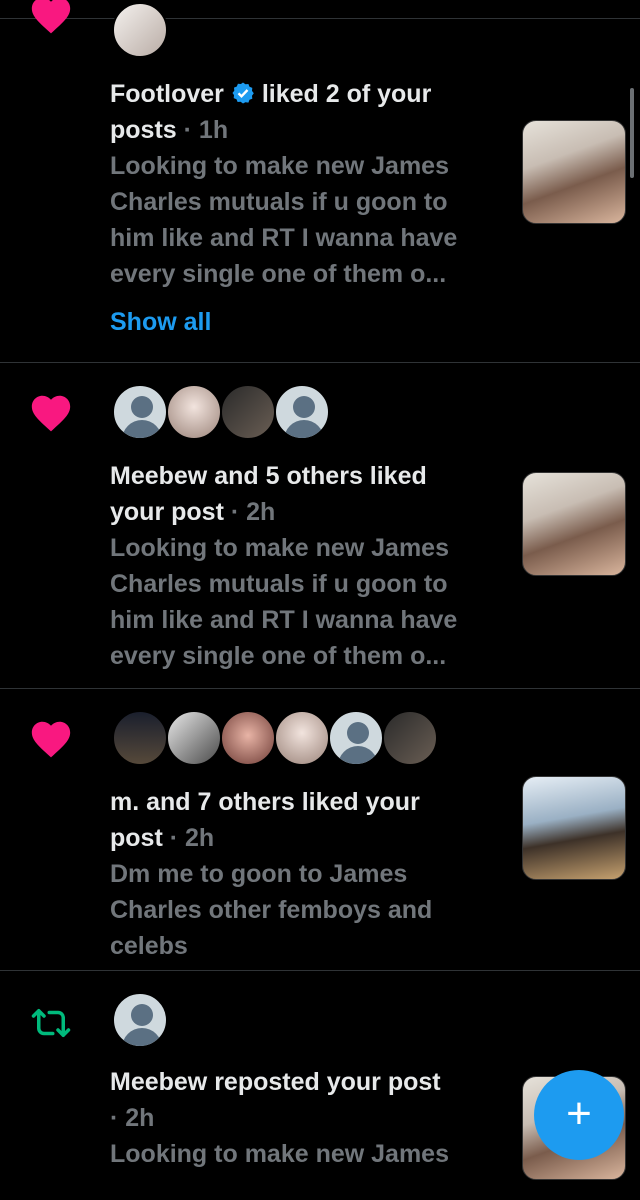 This screenshot has height=1200, width=640. Describe the element at coordinates (149, 946) in the screenshot. I see `post-snippet-line: celebs` at that location.